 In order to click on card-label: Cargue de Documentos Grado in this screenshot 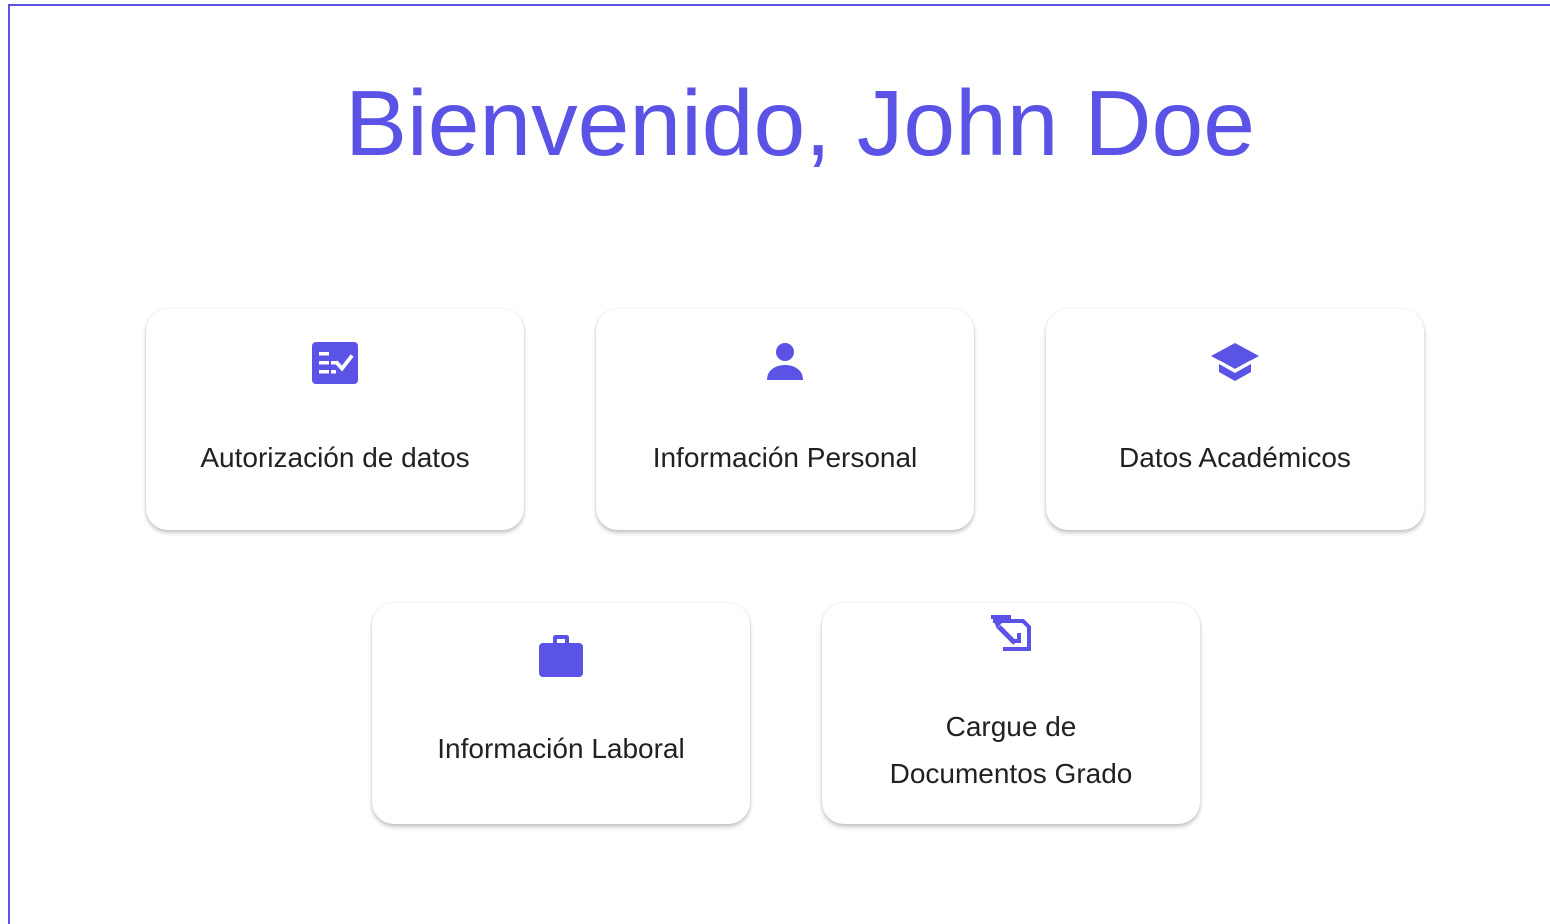, I will do `click(1011, 750)`.